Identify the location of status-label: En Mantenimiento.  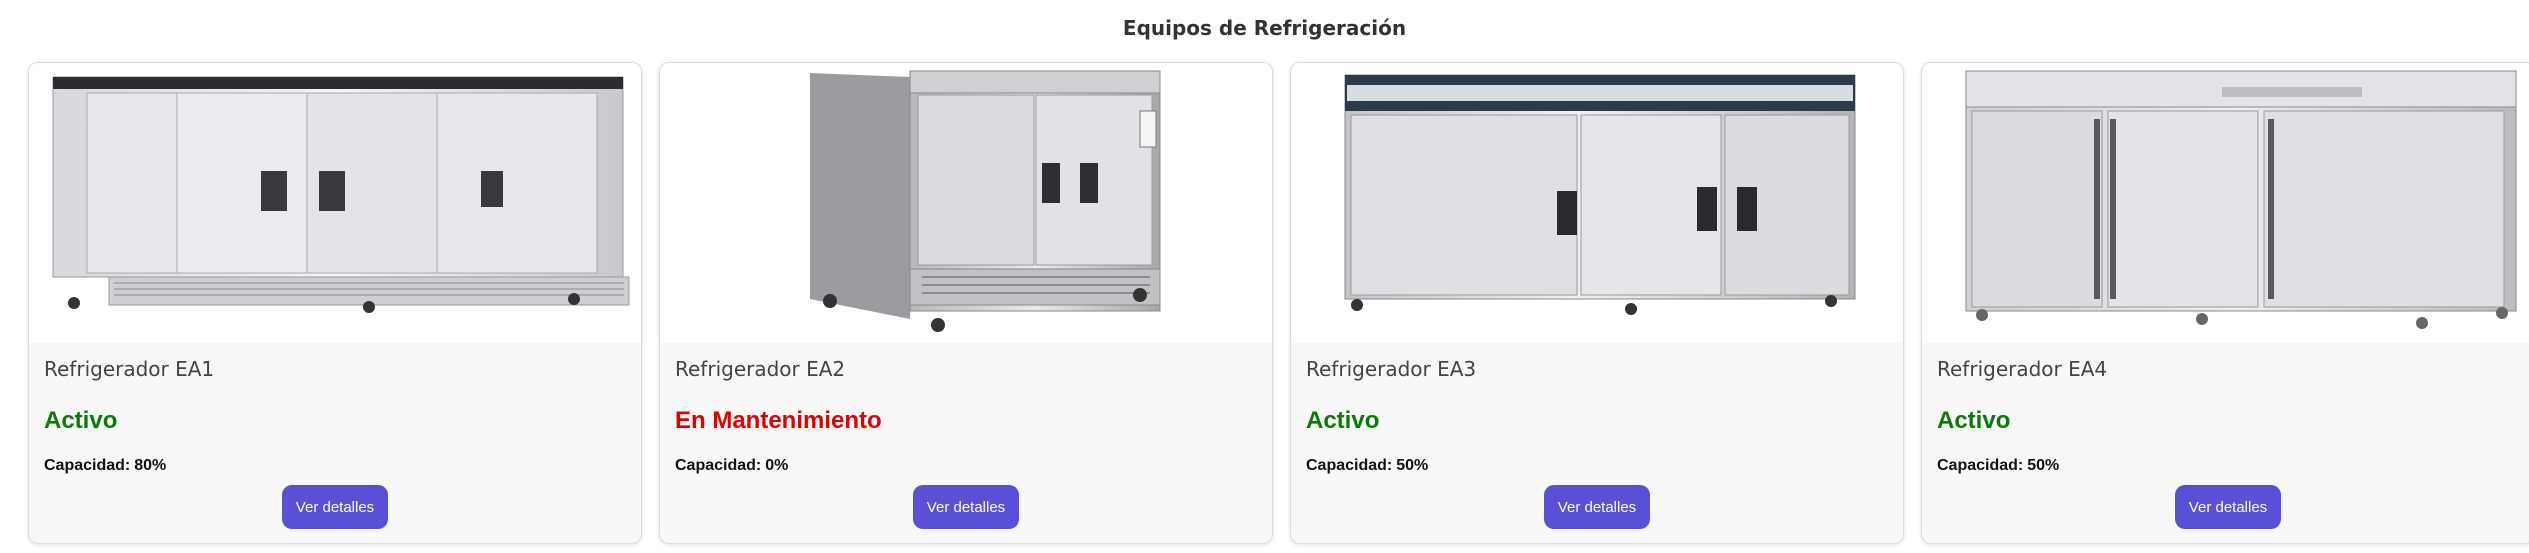
(778, 420).